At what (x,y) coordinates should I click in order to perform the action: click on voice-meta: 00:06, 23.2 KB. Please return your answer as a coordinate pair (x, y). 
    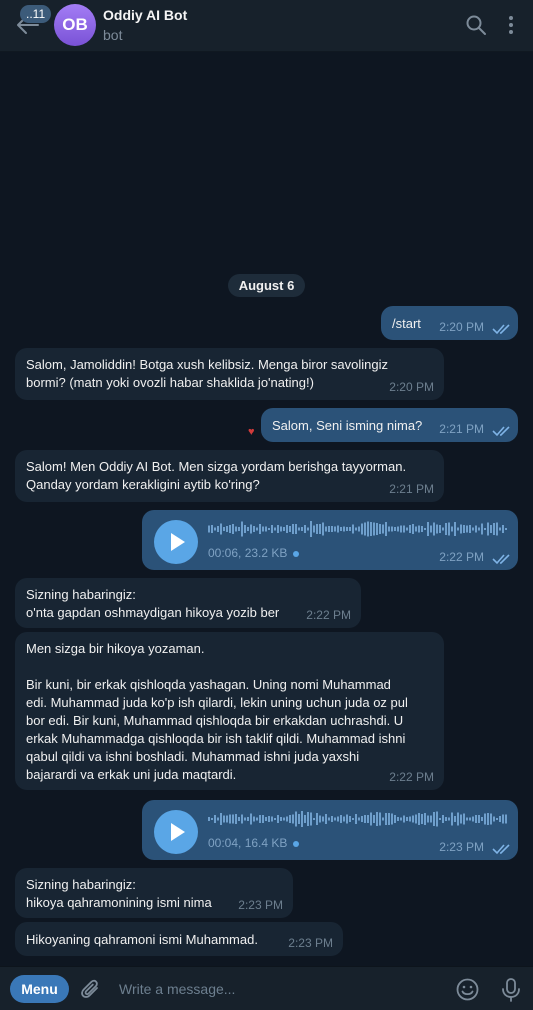
    Looking at the image, I should click on (254, 553).